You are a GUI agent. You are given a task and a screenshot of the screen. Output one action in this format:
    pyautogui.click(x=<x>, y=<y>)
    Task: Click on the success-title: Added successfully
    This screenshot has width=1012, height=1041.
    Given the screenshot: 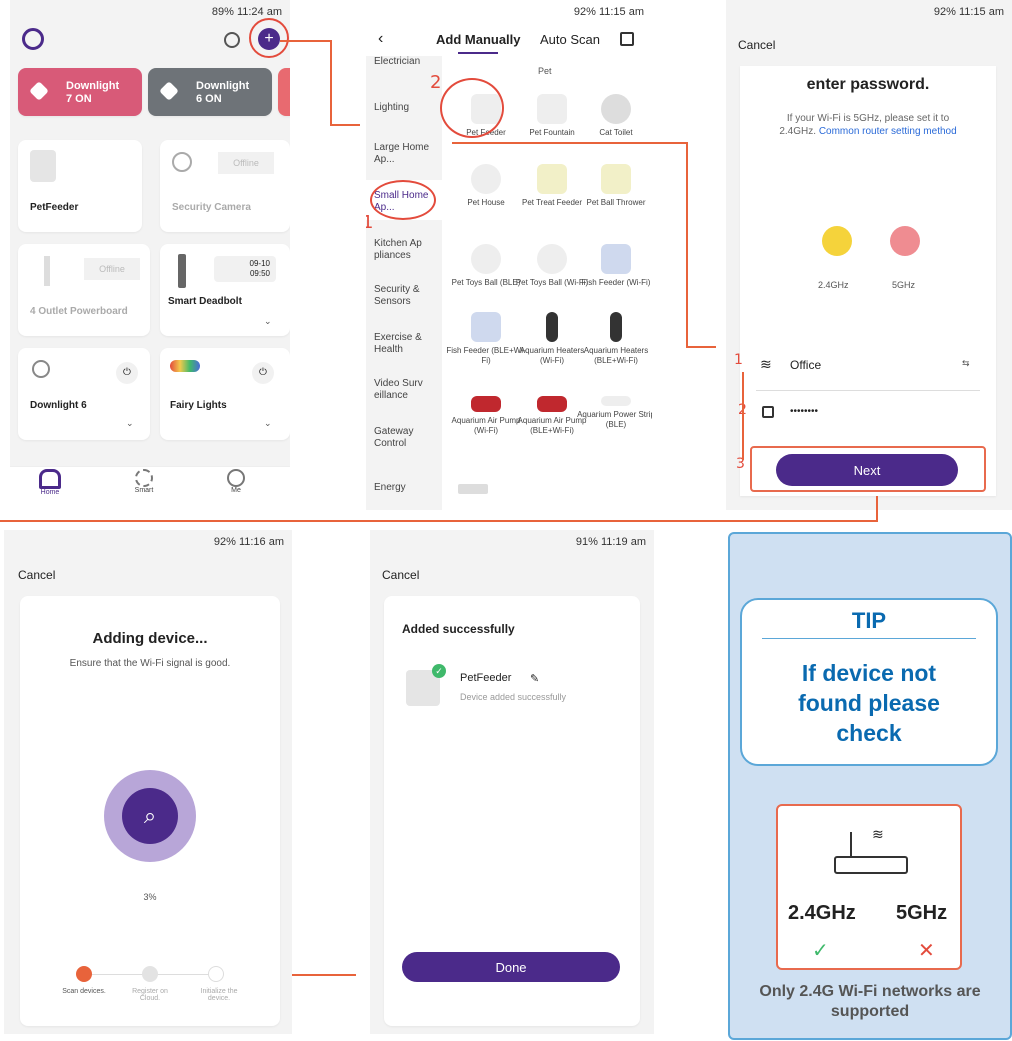 What is the action you would take?
    pyautogui.click(x=458, y=629)
    